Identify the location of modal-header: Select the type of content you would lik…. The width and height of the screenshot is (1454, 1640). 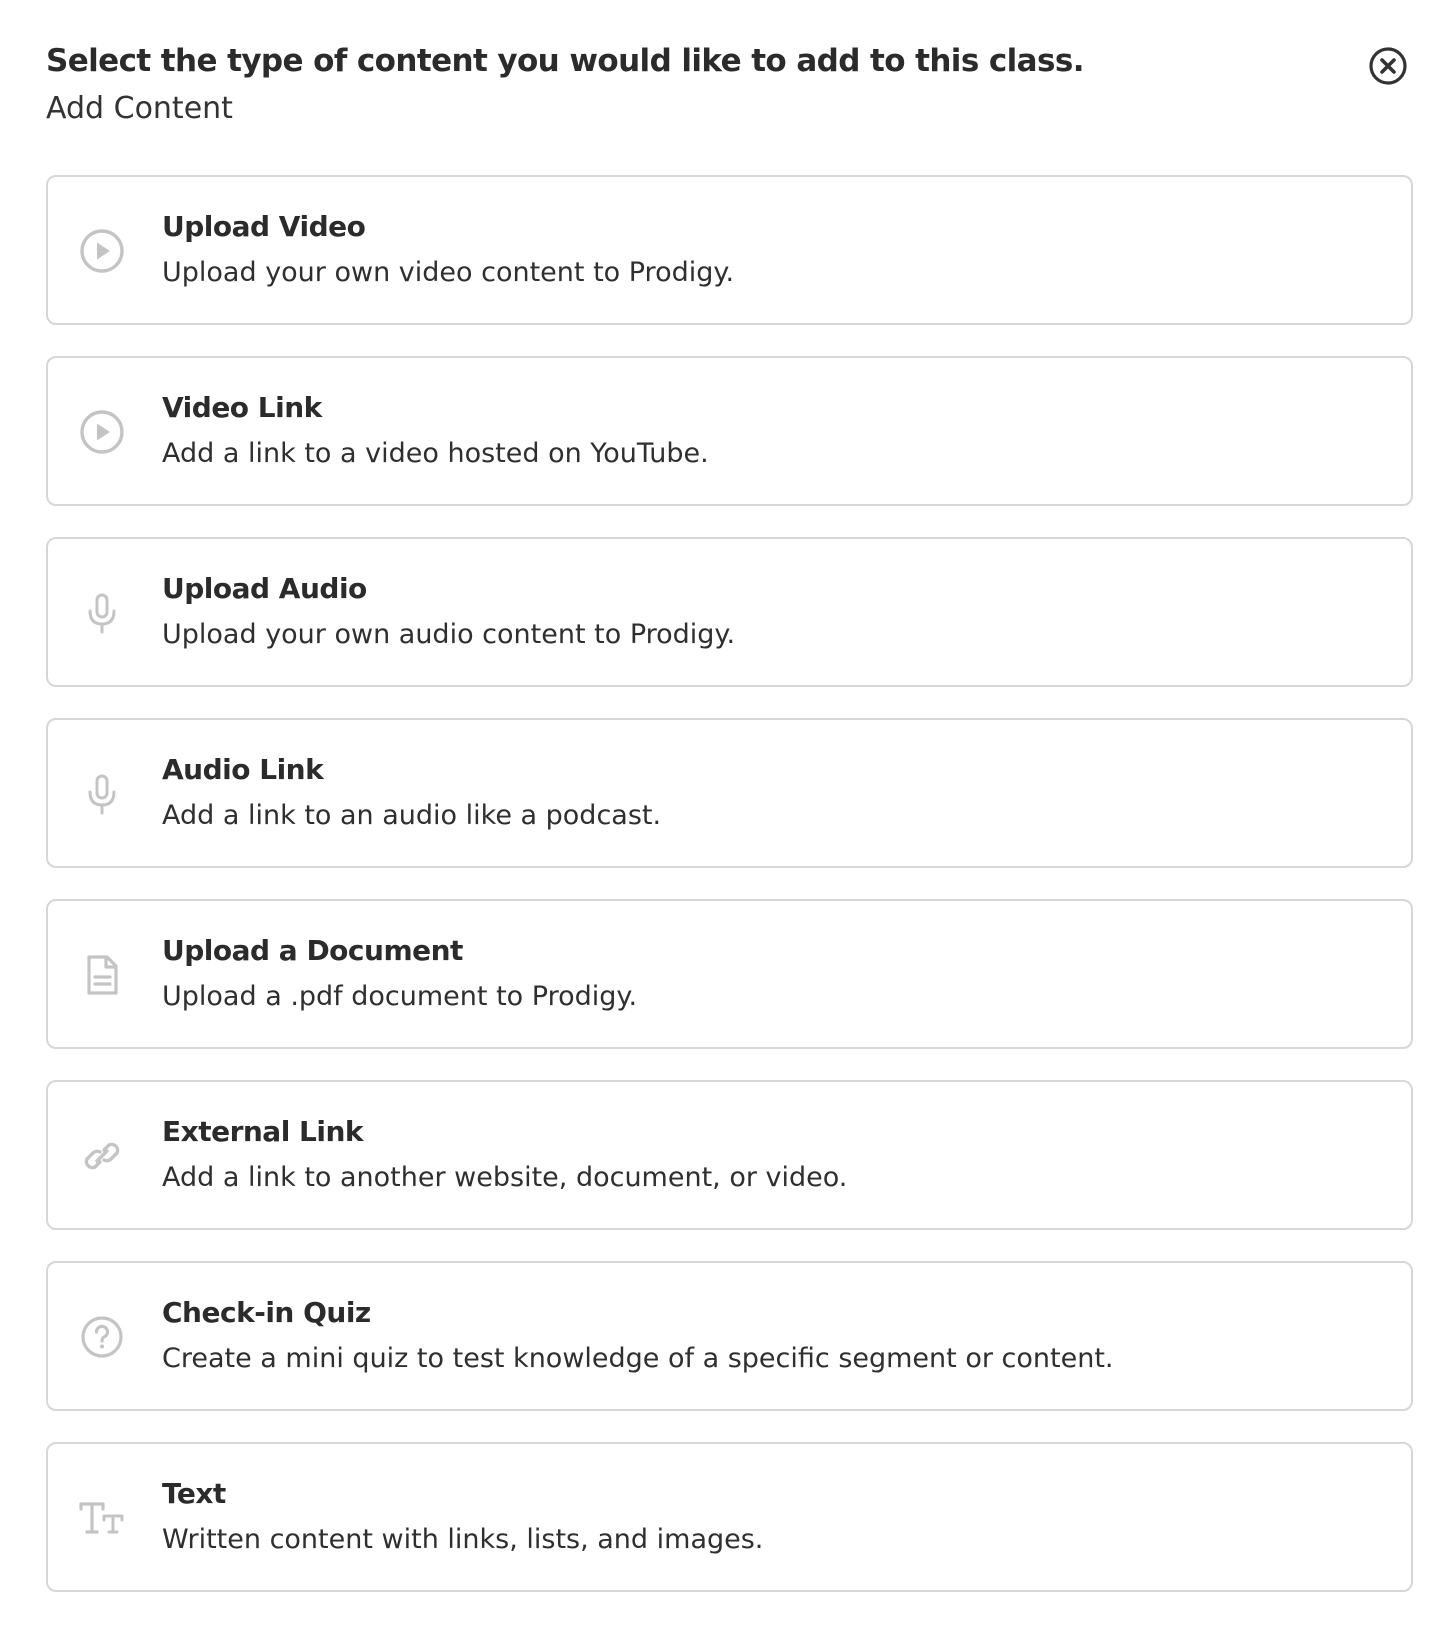
(696, 85).